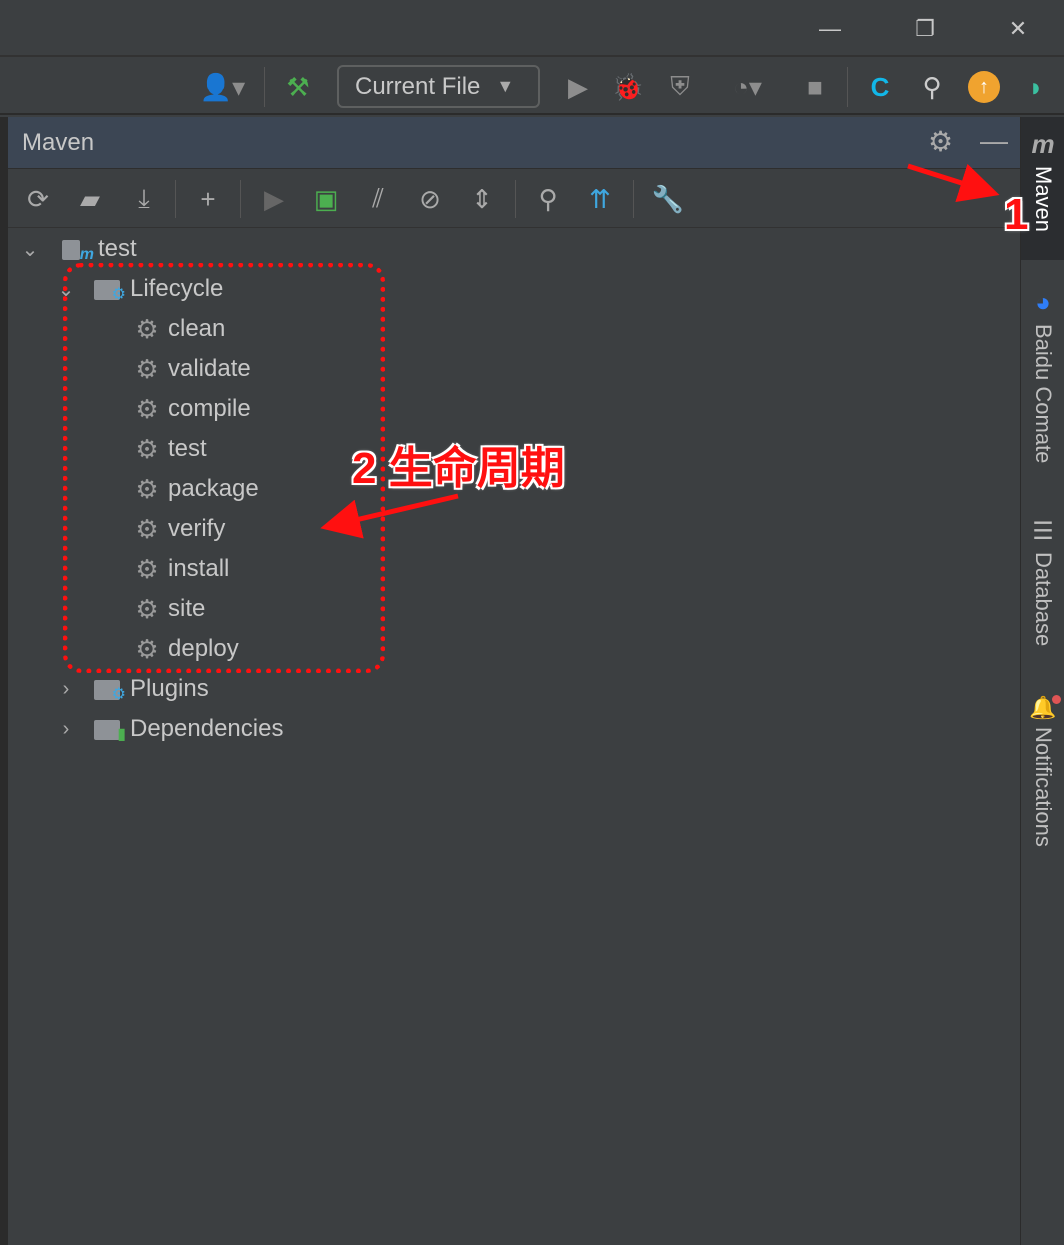 The width and height of the screenshot is (1064, 1245). I want to click on arrow-to-maven-tab, so click(953, 182).